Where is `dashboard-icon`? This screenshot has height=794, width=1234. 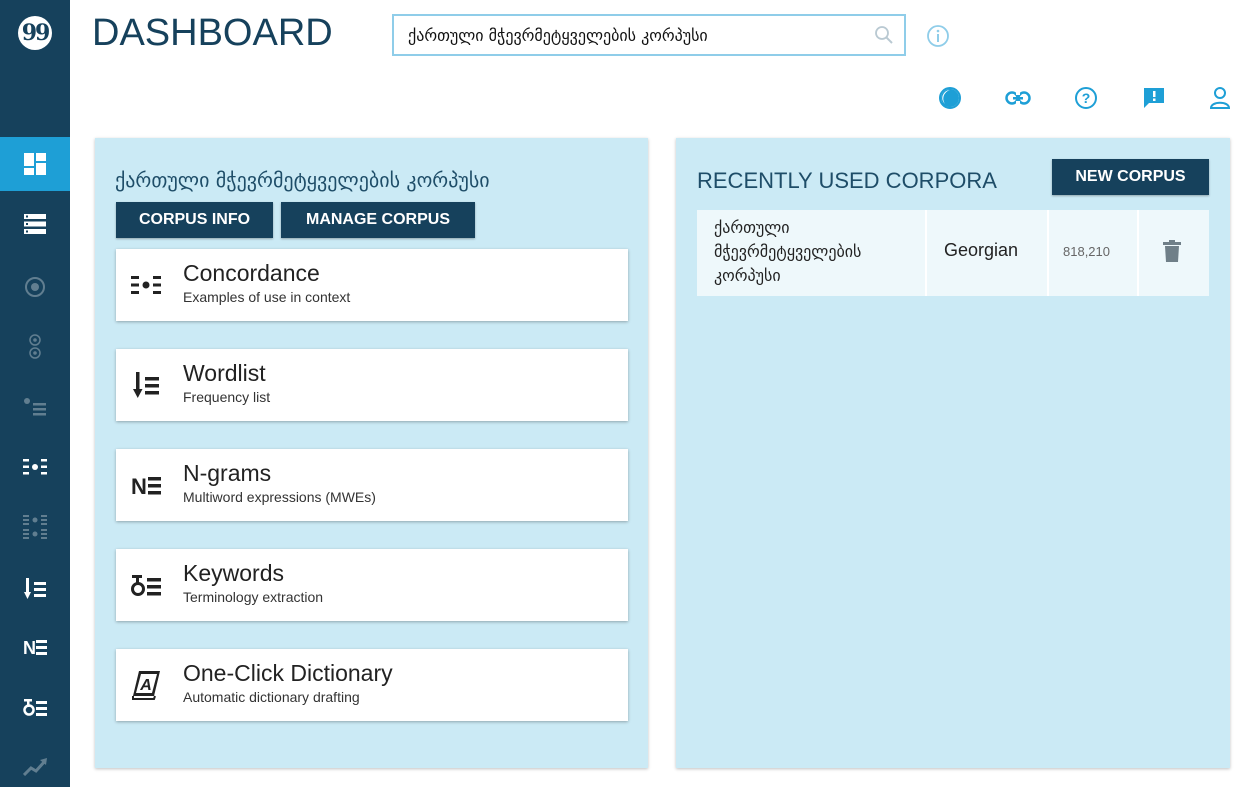
dashboard-icon is located at coordinates (35, 164).